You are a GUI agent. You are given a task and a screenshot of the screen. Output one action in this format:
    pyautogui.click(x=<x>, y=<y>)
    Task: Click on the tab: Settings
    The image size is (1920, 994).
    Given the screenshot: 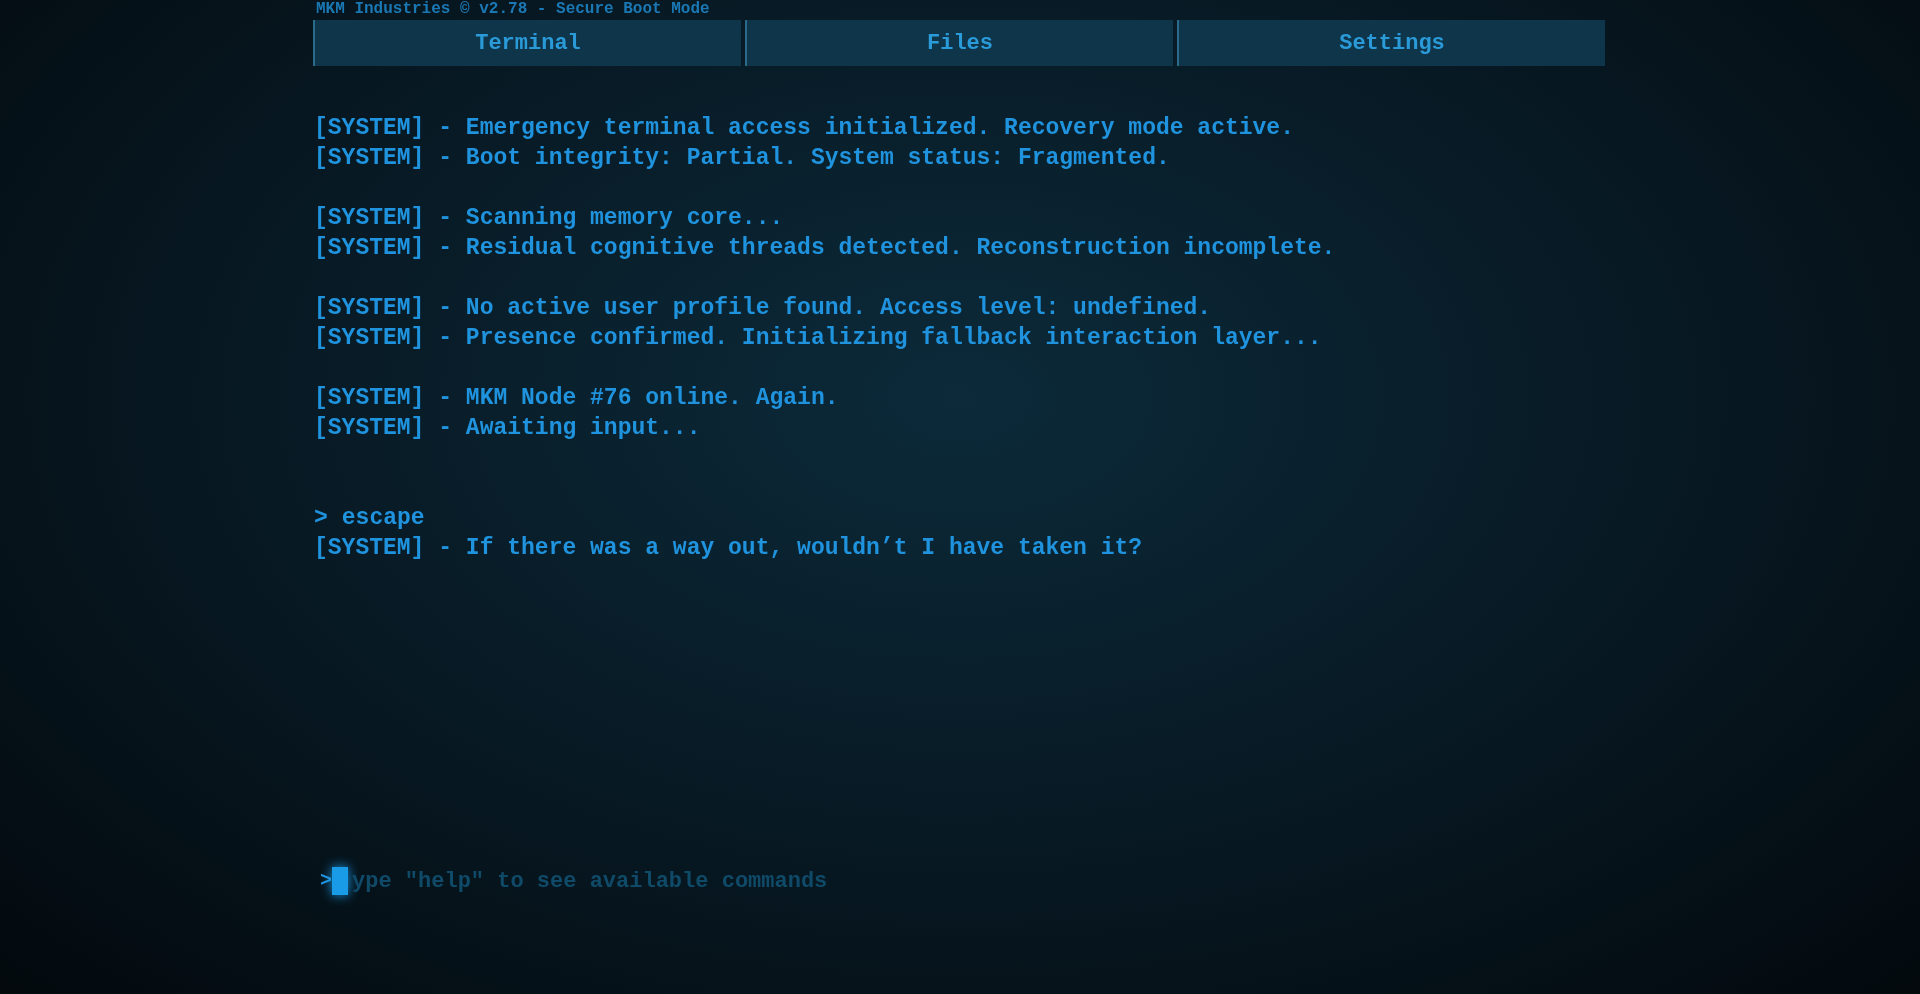 What is the action you would take?
    pyautogui.click(x=1391, y=43)
    